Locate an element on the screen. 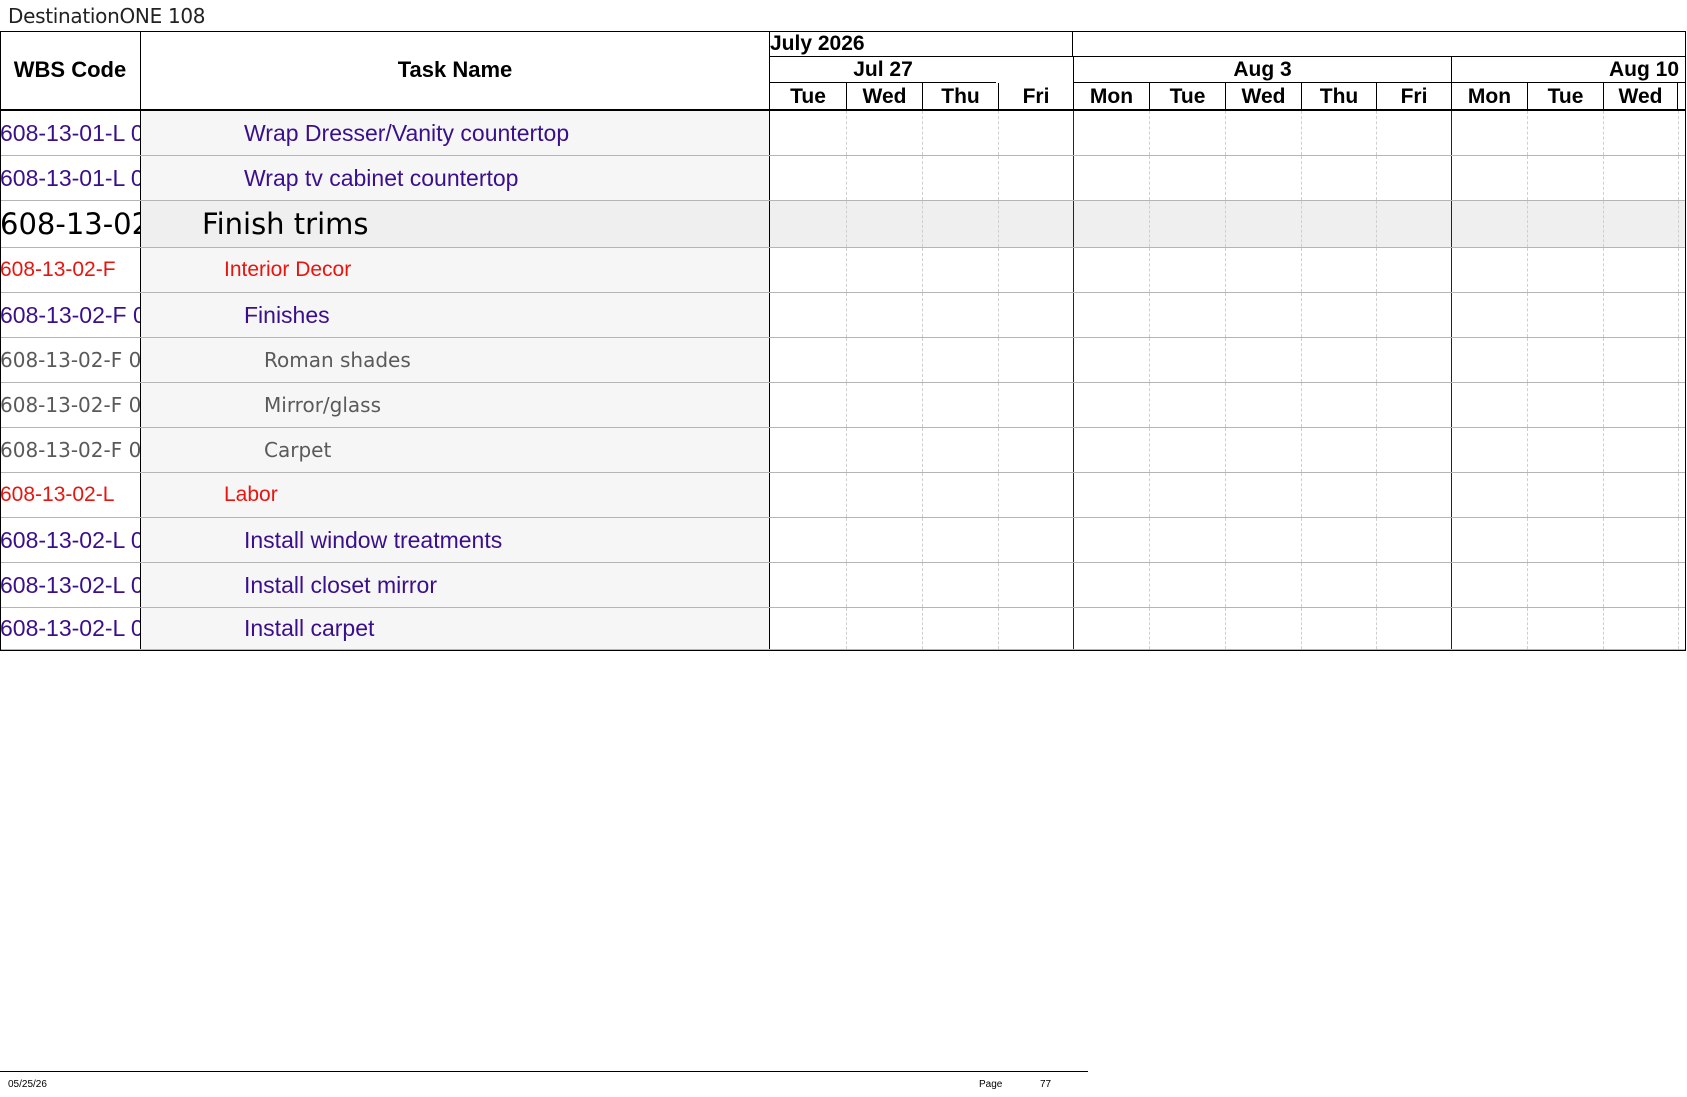 The image size is (1687, 1097). table-row: 608-13-02-F 01 Roman shades is located at coordinates (843, 360).